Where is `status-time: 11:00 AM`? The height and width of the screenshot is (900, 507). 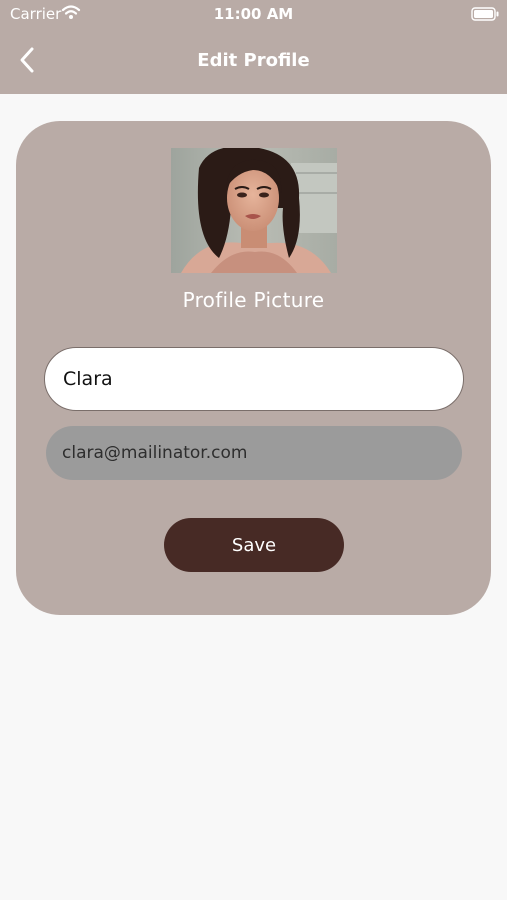 status-time: 11:00 AM is located at coordinates (253, 14).